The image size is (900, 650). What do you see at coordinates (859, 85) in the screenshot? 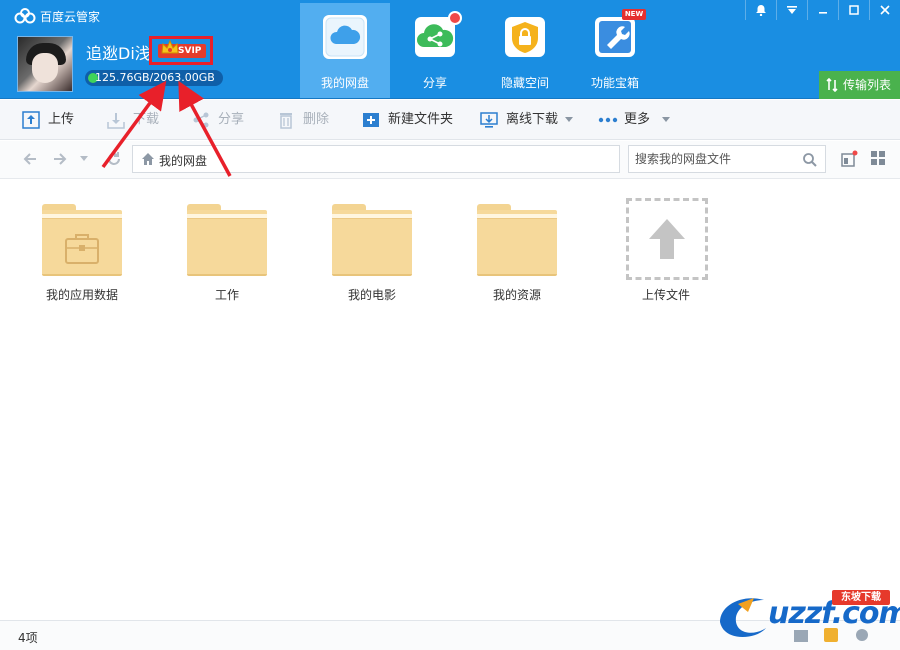
I see `transfer-list-button: 传输列表` at bounding box center [859, 85].